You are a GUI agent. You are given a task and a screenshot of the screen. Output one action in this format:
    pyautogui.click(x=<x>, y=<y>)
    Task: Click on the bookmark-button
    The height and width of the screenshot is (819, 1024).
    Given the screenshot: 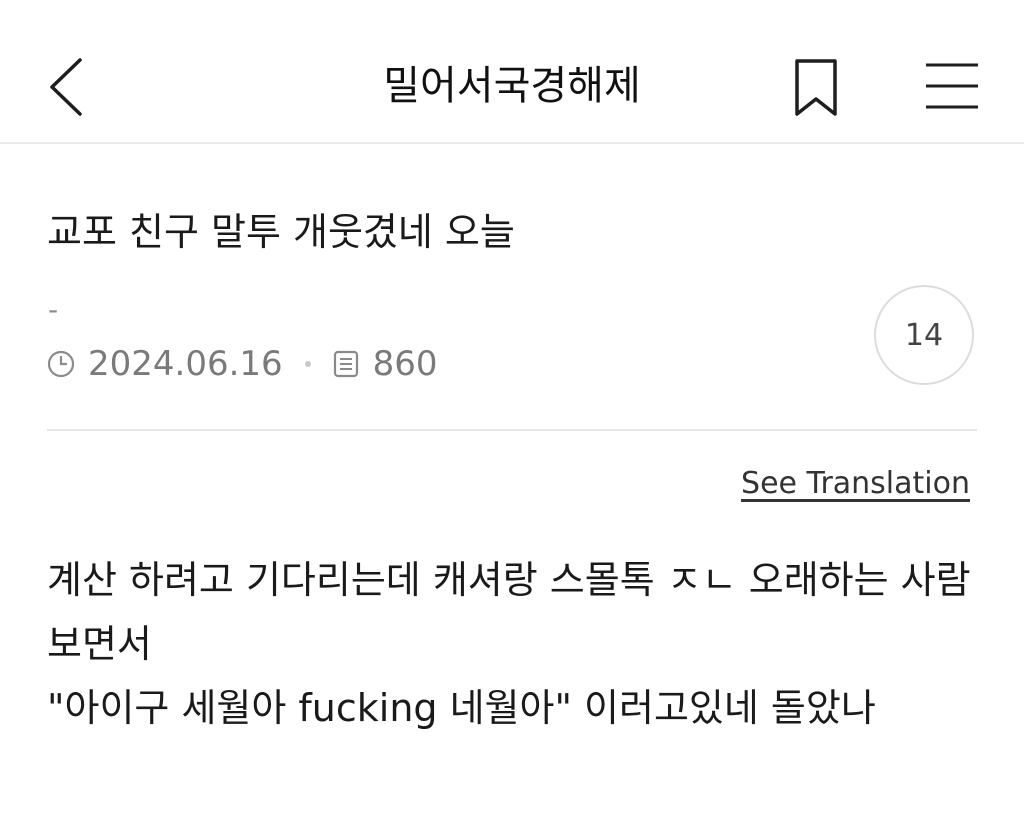 What is the action you would take?
    pyautogui.click(x=816, y=88)
    